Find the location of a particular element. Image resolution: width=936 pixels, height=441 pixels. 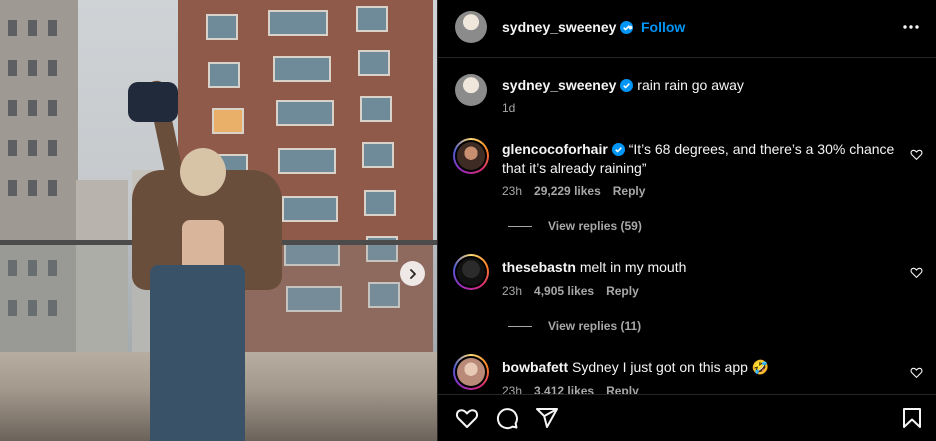

caption-meta: 1d is located at coordinates (514, 108).